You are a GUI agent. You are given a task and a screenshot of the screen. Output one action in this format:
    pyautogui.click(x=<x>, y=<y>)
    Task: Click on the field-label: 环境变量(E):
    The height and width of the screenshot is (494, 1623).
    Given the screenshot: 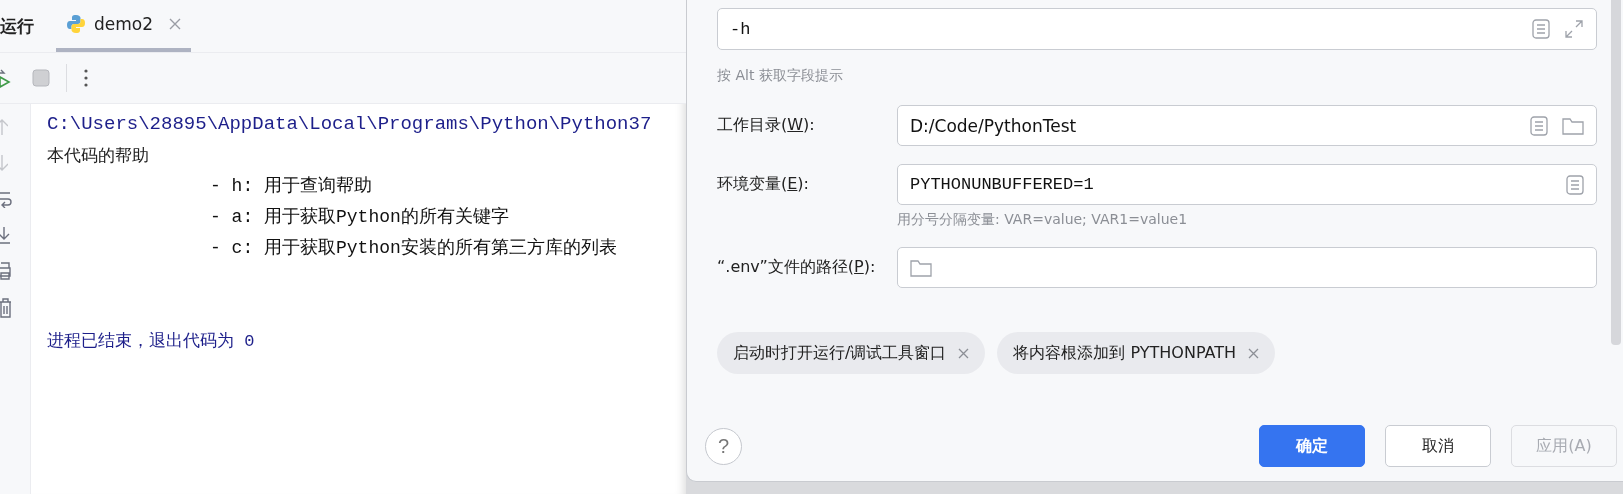 What is the action you would take?
    pyautogui.click(x=763, y=184)
    